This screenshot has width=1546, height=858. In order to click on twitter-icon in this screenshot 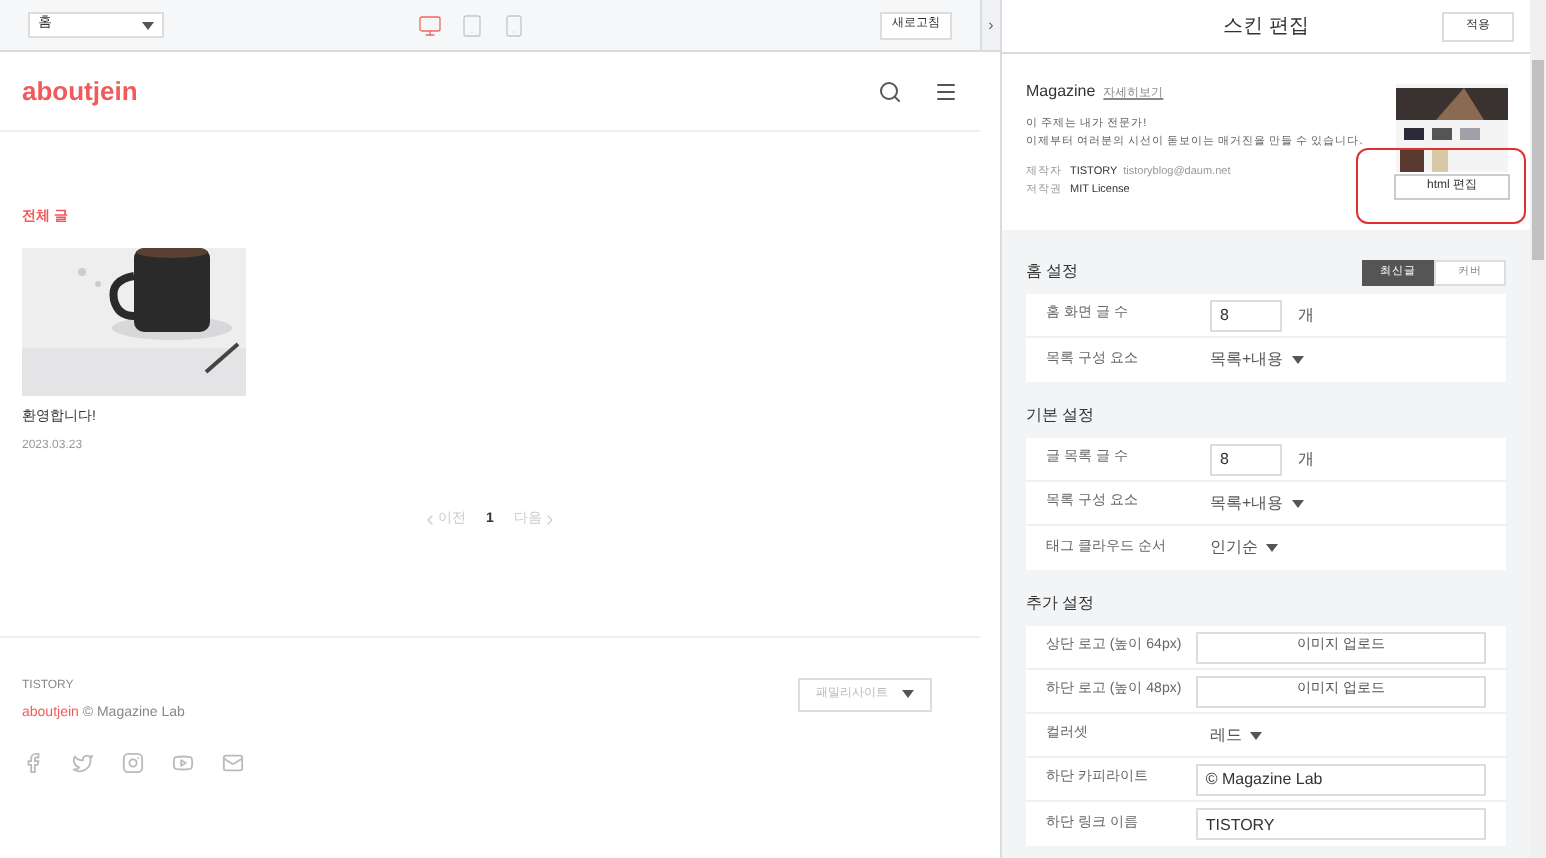, I will do `click(83, 763)`.